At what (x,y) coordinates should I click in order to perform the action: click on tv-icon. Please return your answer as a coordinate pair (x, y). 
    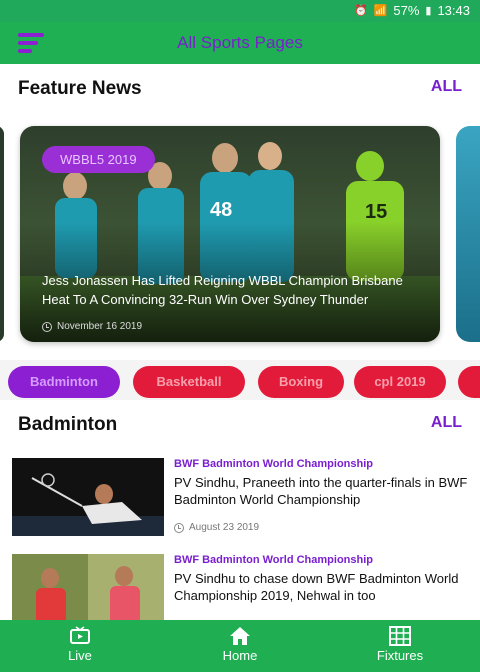
    Looking at the image, I should click on (80, 635).